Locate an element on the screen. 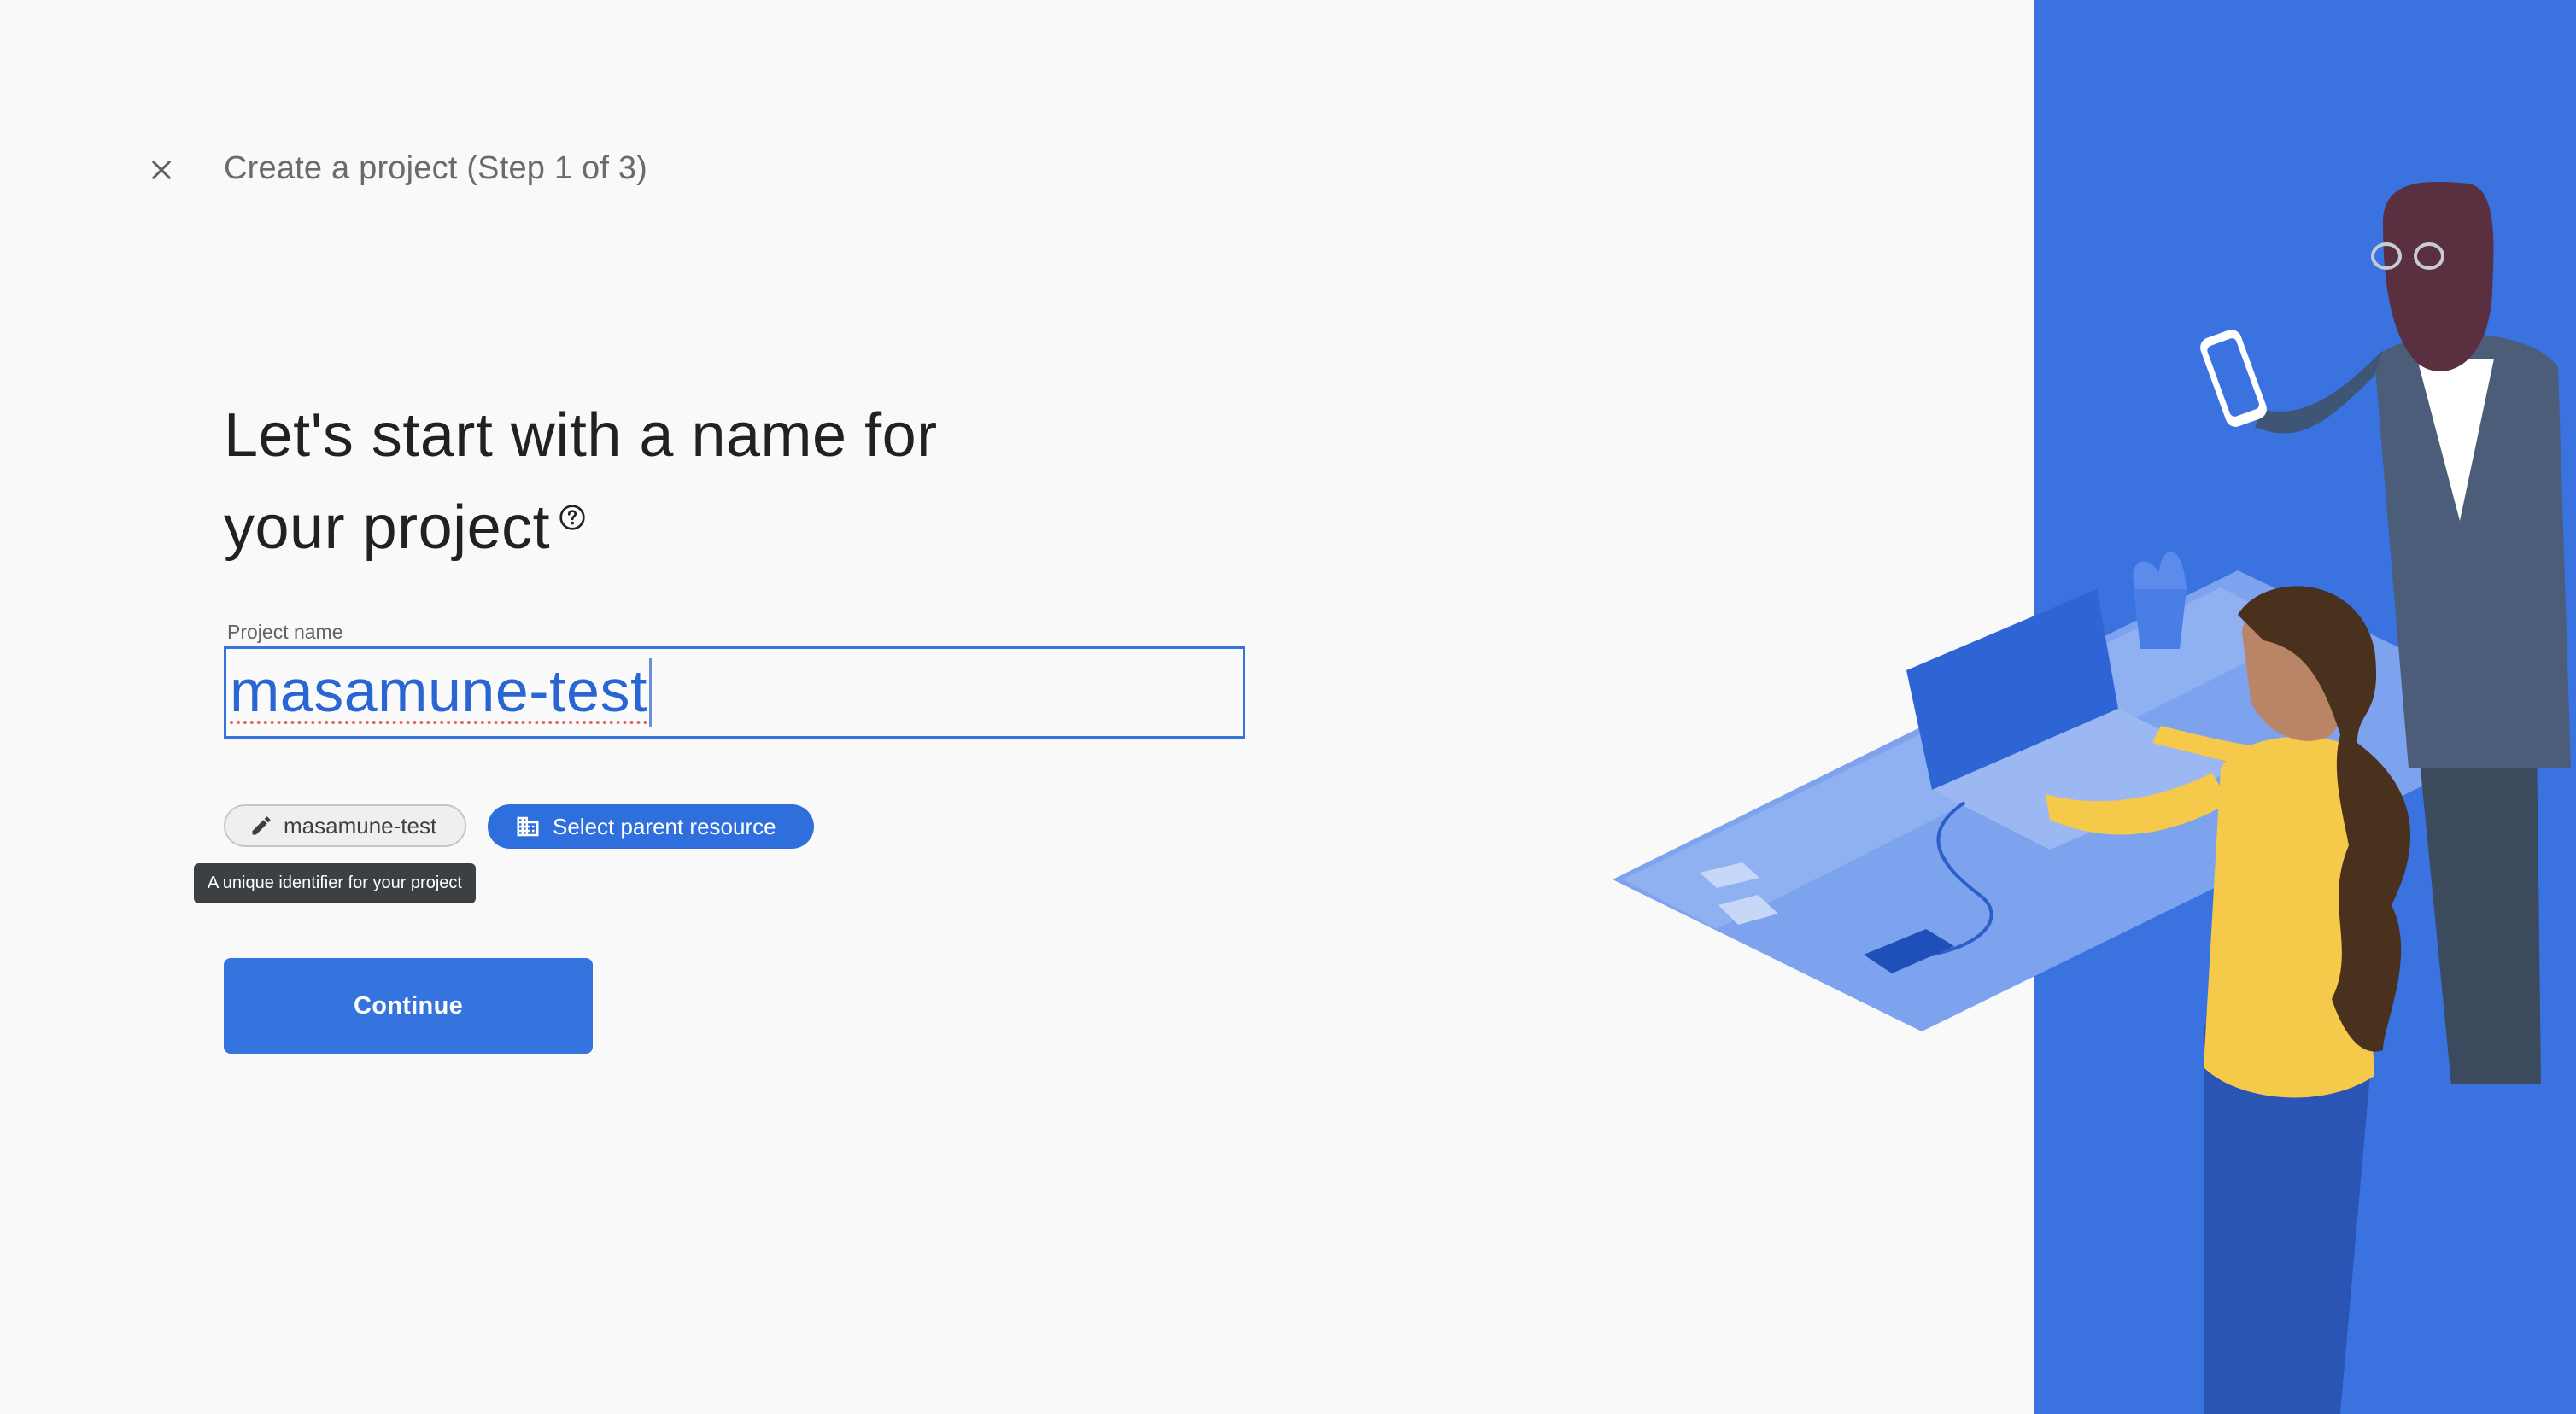 Image resolution: width=2576 pixels, height=1414 pixels. page-heading: Let's start with a name for your project is located at coordinates (651, 481).